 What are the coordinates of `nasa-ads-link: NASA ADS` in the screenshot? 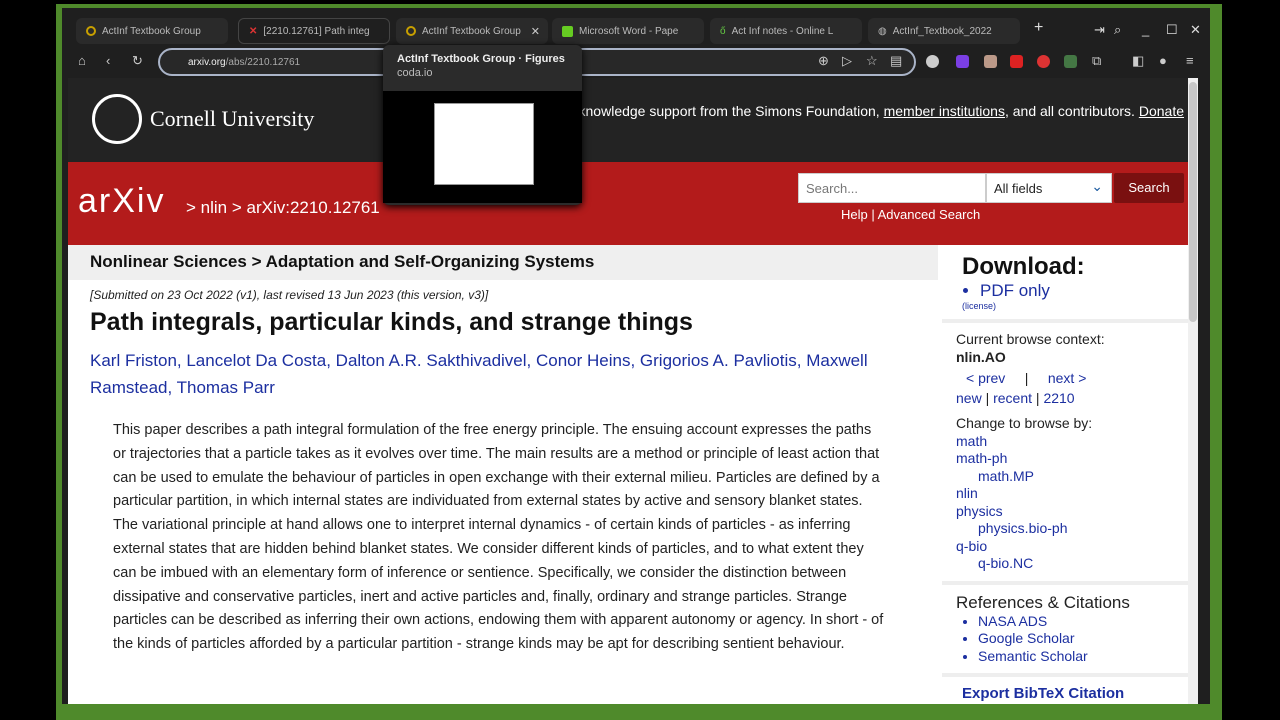 It's located at (1081, 622).